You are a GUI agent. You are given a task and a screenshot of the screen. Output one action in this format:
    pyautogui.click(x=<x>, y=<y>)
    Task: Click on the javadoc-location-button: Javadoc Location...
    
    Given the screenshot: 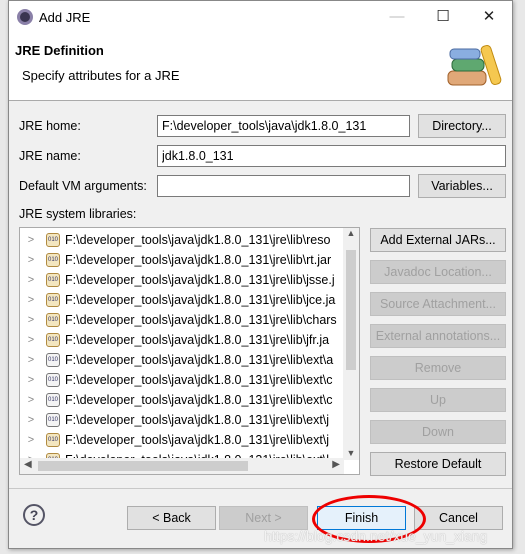 What is the action you would take?
    pyautogui.click(x=438, y=272)
    